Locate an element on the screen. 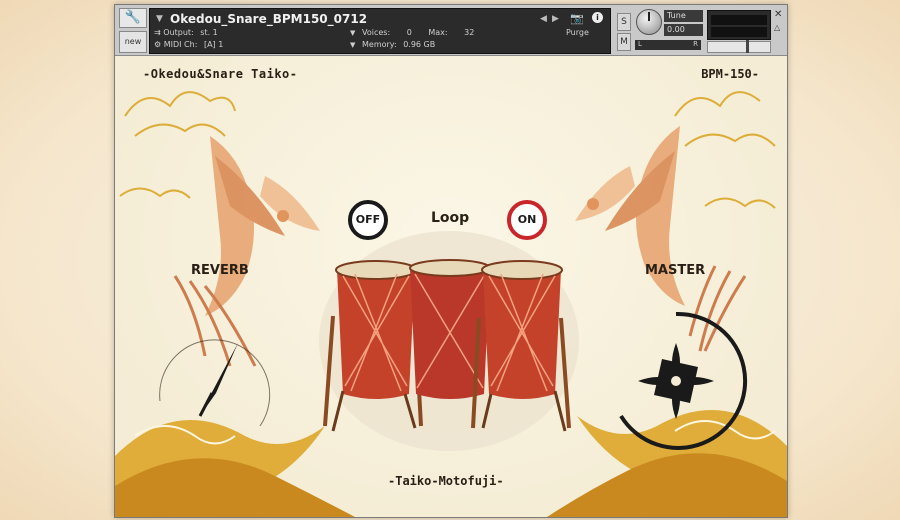 The image size is (900, 520). volume-slider is located at coordinates (739, 46).